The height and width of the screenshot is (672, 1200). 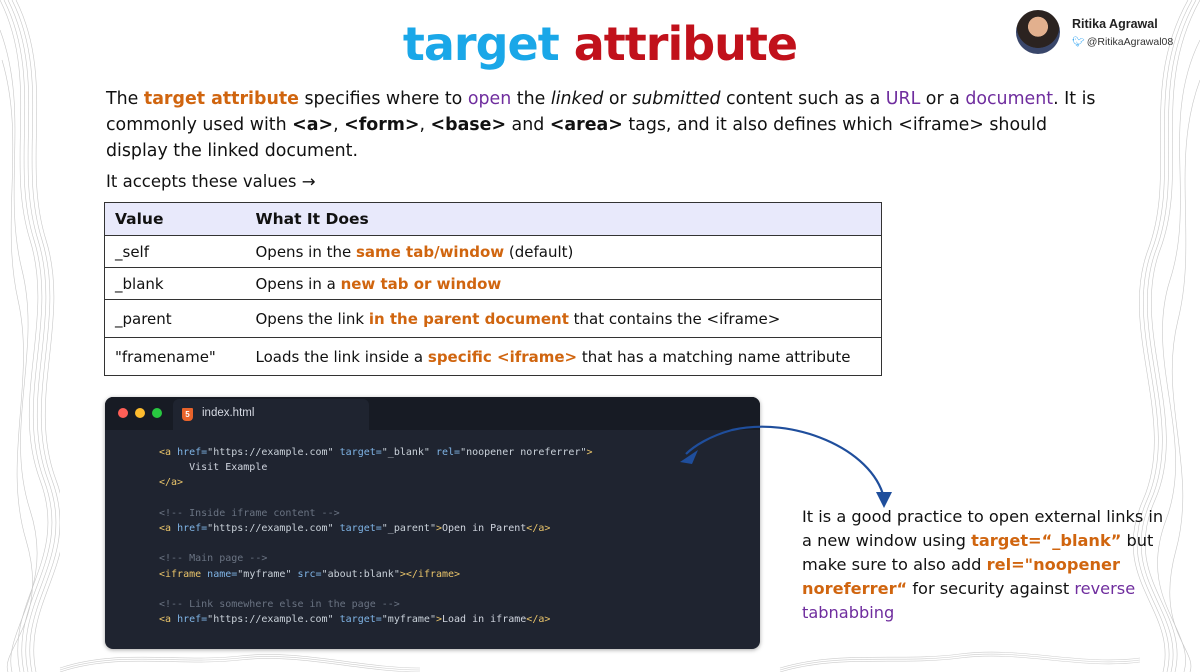 What do you see at coordinates (589, 452) in the screenshot?
I see `code-tag: >` at bounding box center [589, 452].